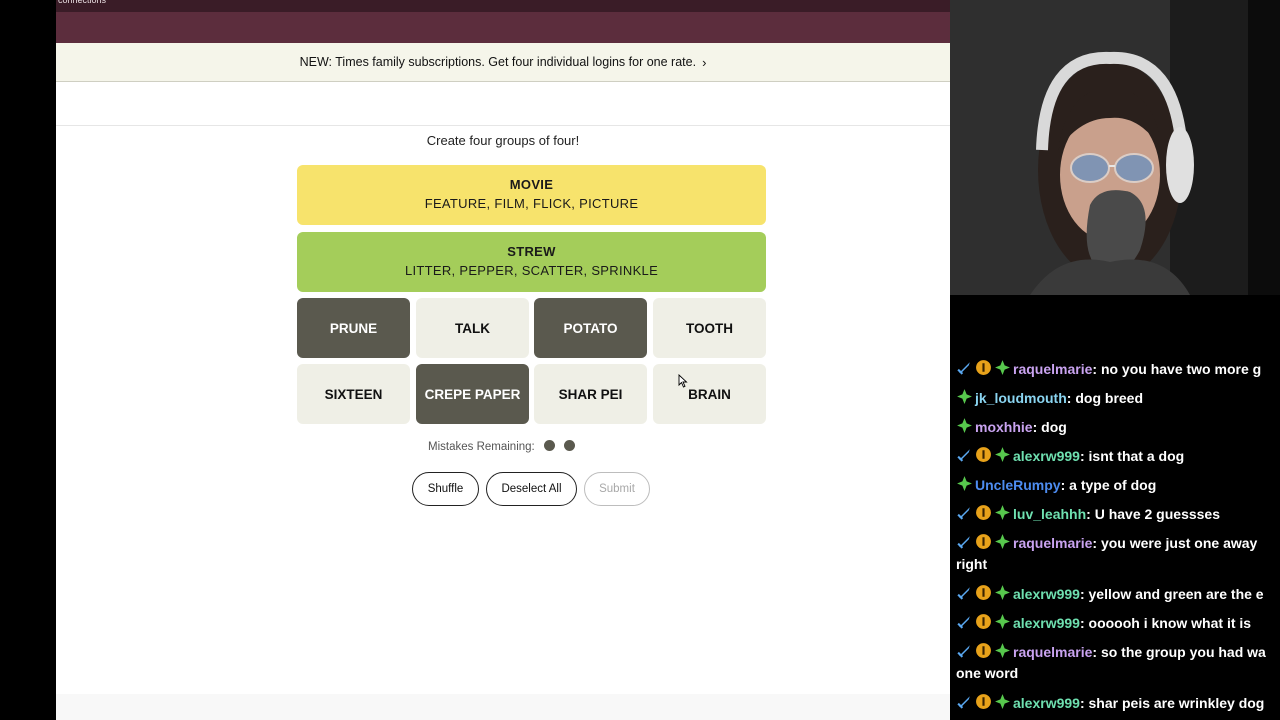  What do you see at coordinates (1176, 703) in the screenshot?
I see `chat-text: shar peis are wrinkley dog` at bounding box center [1176, 703].